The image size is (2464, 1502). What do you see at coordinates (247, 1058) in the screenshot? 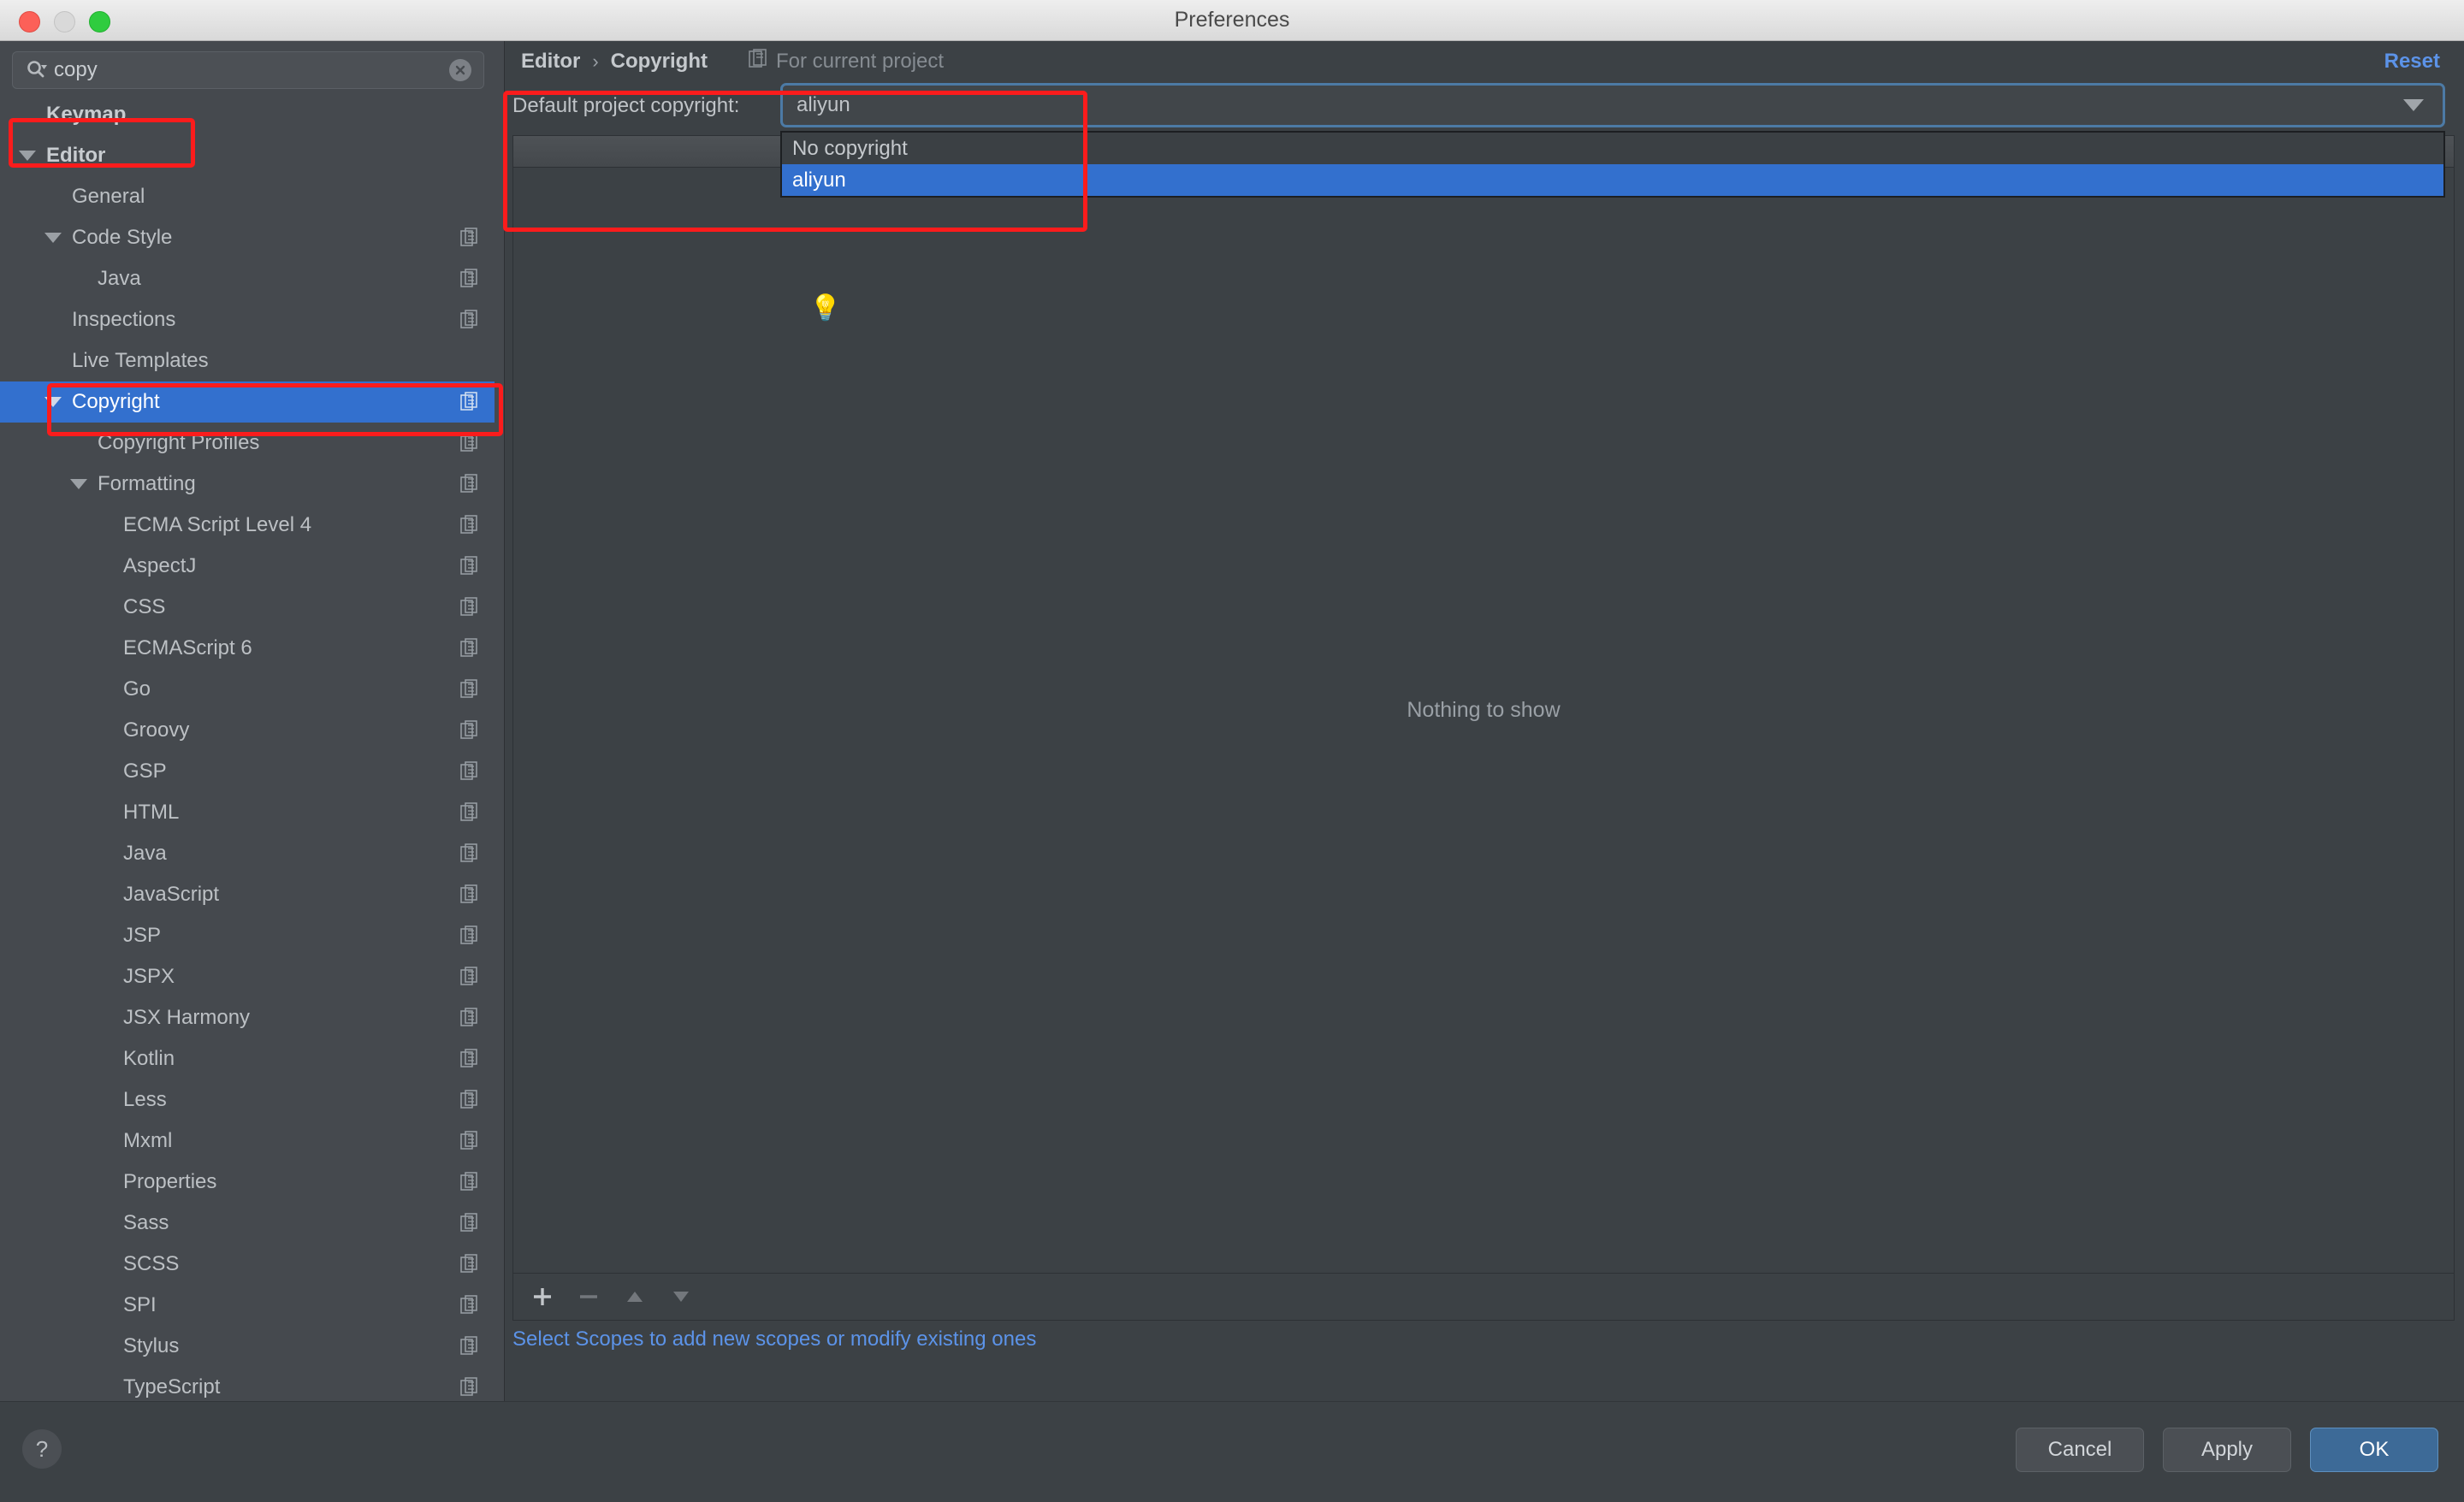
I see `sidebar-item-kotlin: Kotlin` at bounding box center [247, 1058].